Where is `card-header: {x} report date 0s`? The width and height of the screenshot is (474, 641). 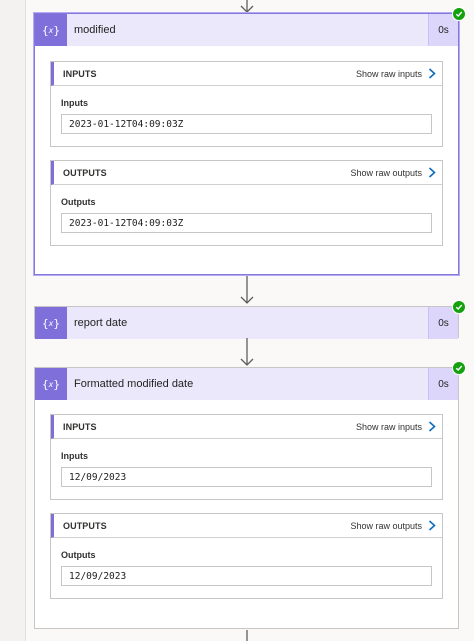
card-header: {x} report date 0s is located at coordinates (250, 319).